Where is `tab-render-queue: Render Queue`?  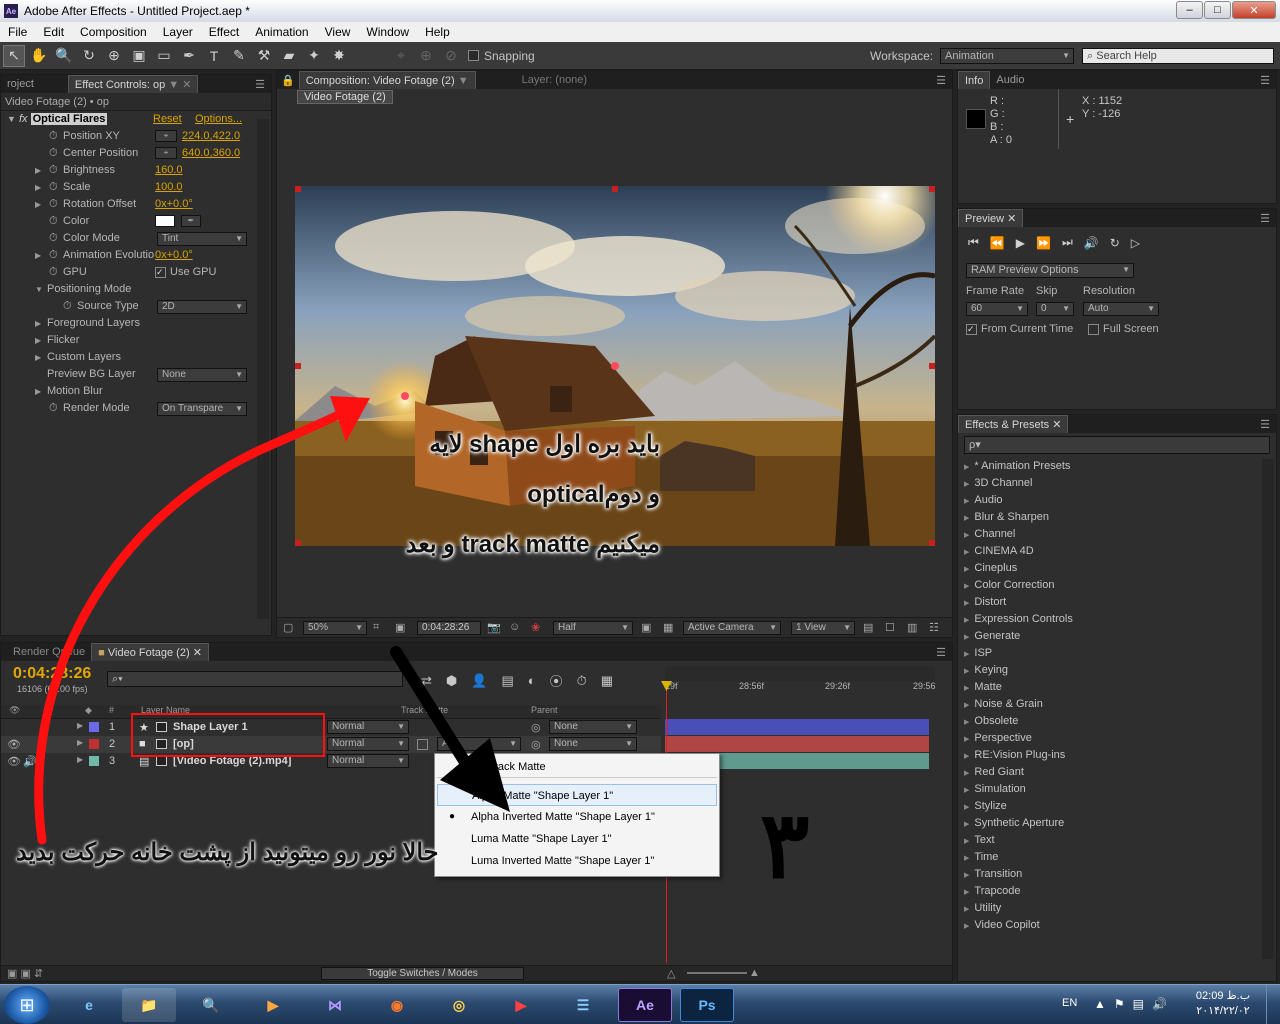
tab-render-queue: Render Queue is located at coordinates (46, 652).